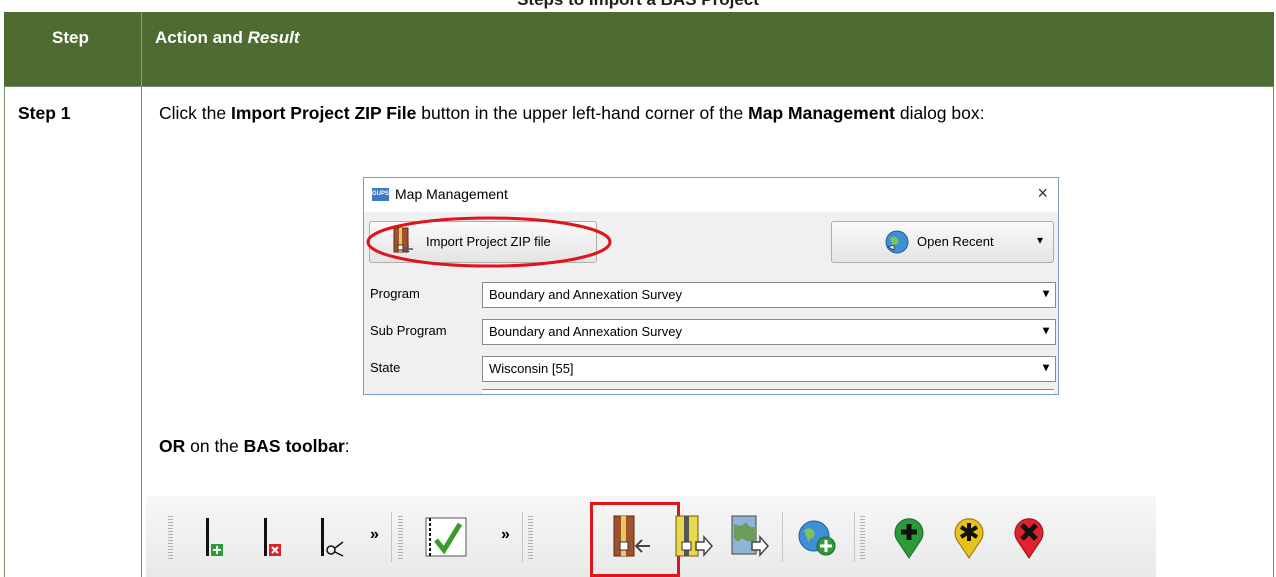 This screenshot has height=577, width=1276. What do you see at coordinates (70, 37) in the screenshot?
I see `header-step: Step` at bounding box center [70, 37].